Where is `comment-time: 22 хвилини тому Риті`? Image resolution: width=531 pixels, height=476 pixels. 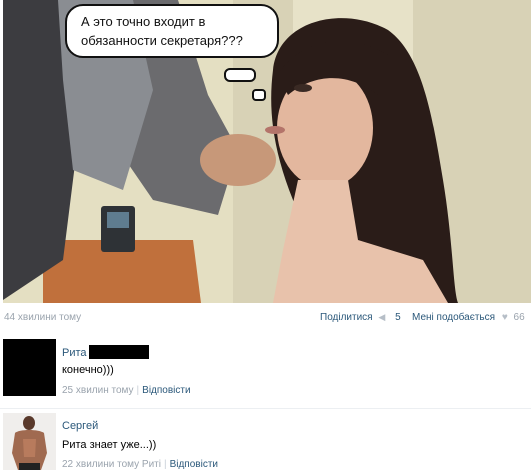
comment-time: 22 хвилини тому Риті is located at coordinates (111, 464).